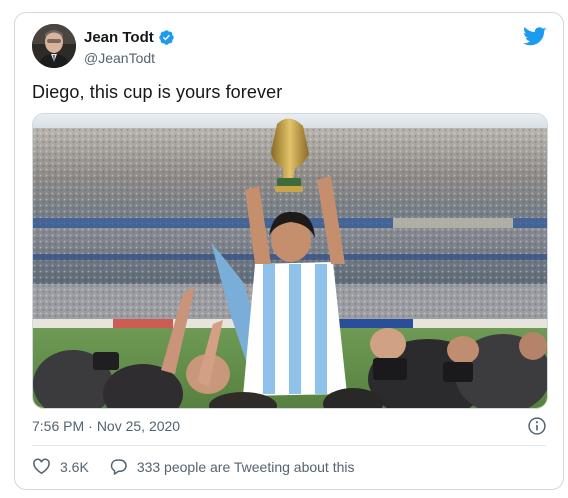 Image resolution: width=568 pixels, height=498 pixels. I want to click on tweet-date: Nov 25, 2020, so click(138, 426).